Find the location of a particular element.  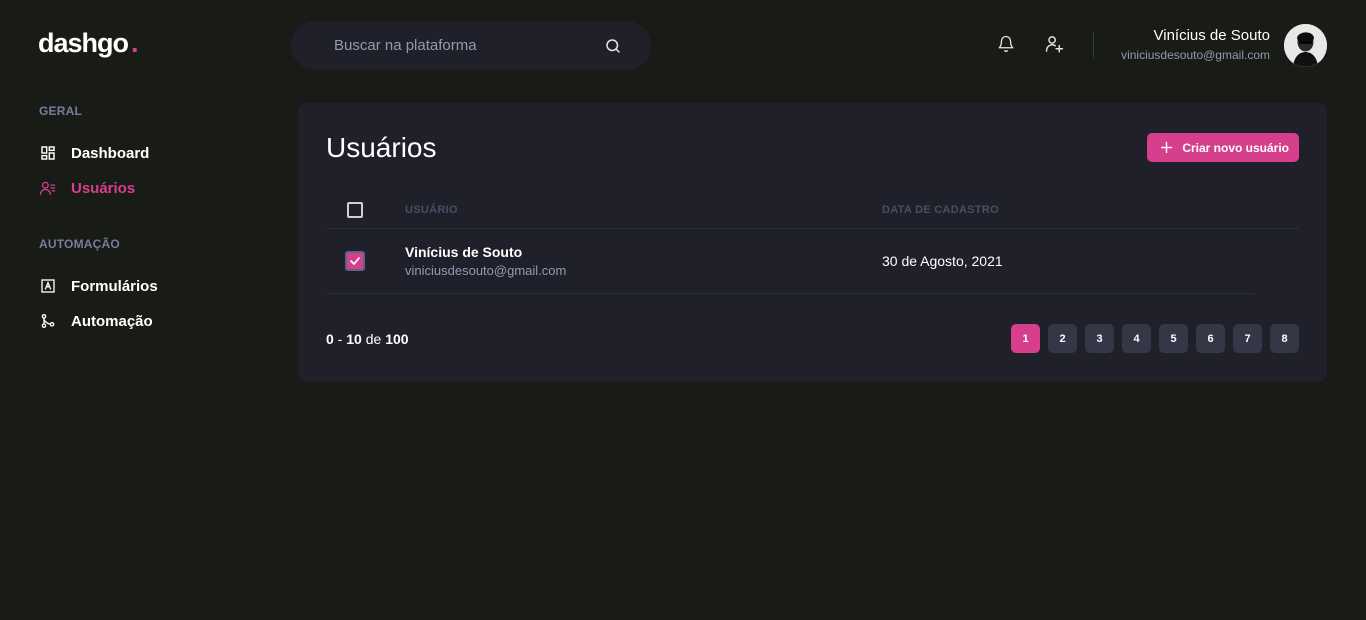

total-count: 100 is located at coordinates (397, 339).